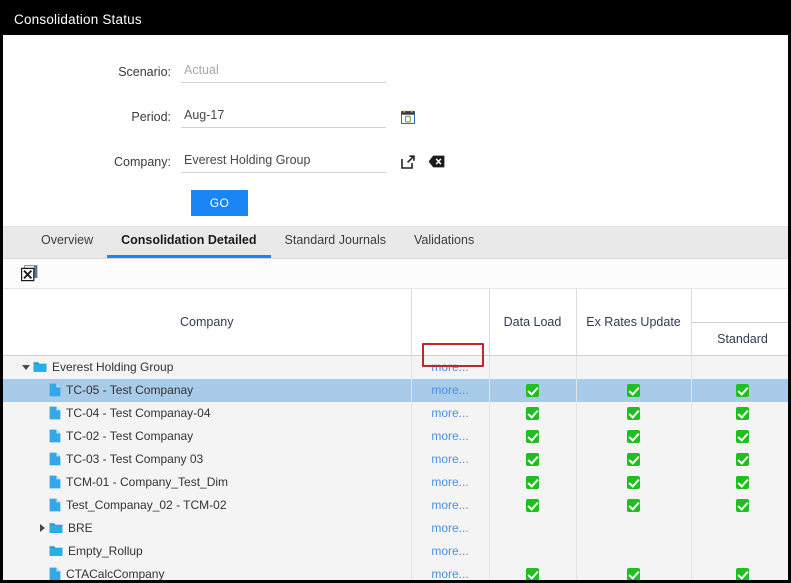 Image resolution: width=791 pixels, height=583 pixels. Describe the element at coordinates (436, 161) in the screenshot. I see `clear-icon` at that location.